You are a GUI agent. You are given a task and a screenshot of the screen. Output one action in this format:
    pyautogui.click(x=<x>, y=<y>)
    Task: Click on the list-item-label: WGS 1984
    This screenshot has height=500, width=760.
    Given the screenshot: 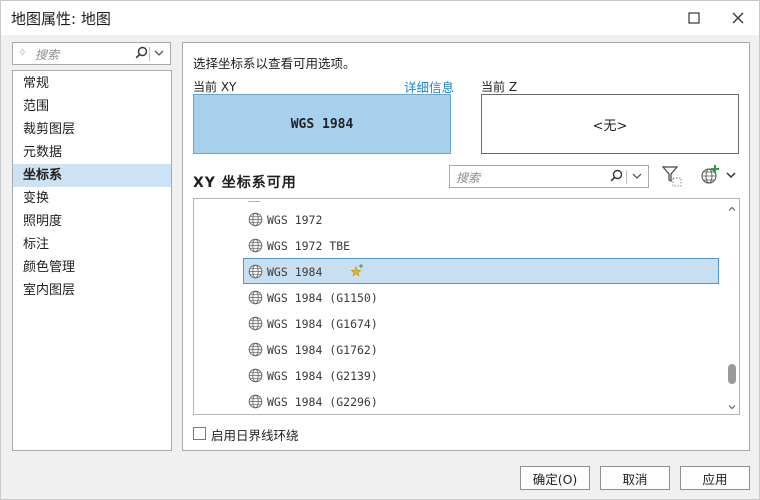 What is the action you would take?
    pyautogui.click(x=295, y=272)
    